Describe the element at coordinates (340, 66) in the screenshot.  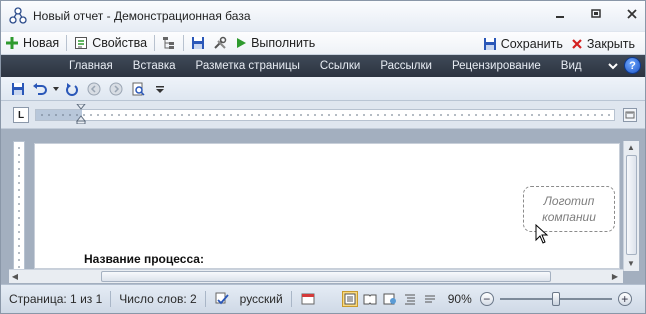
I see `tab-references: Ссылки` at that location.